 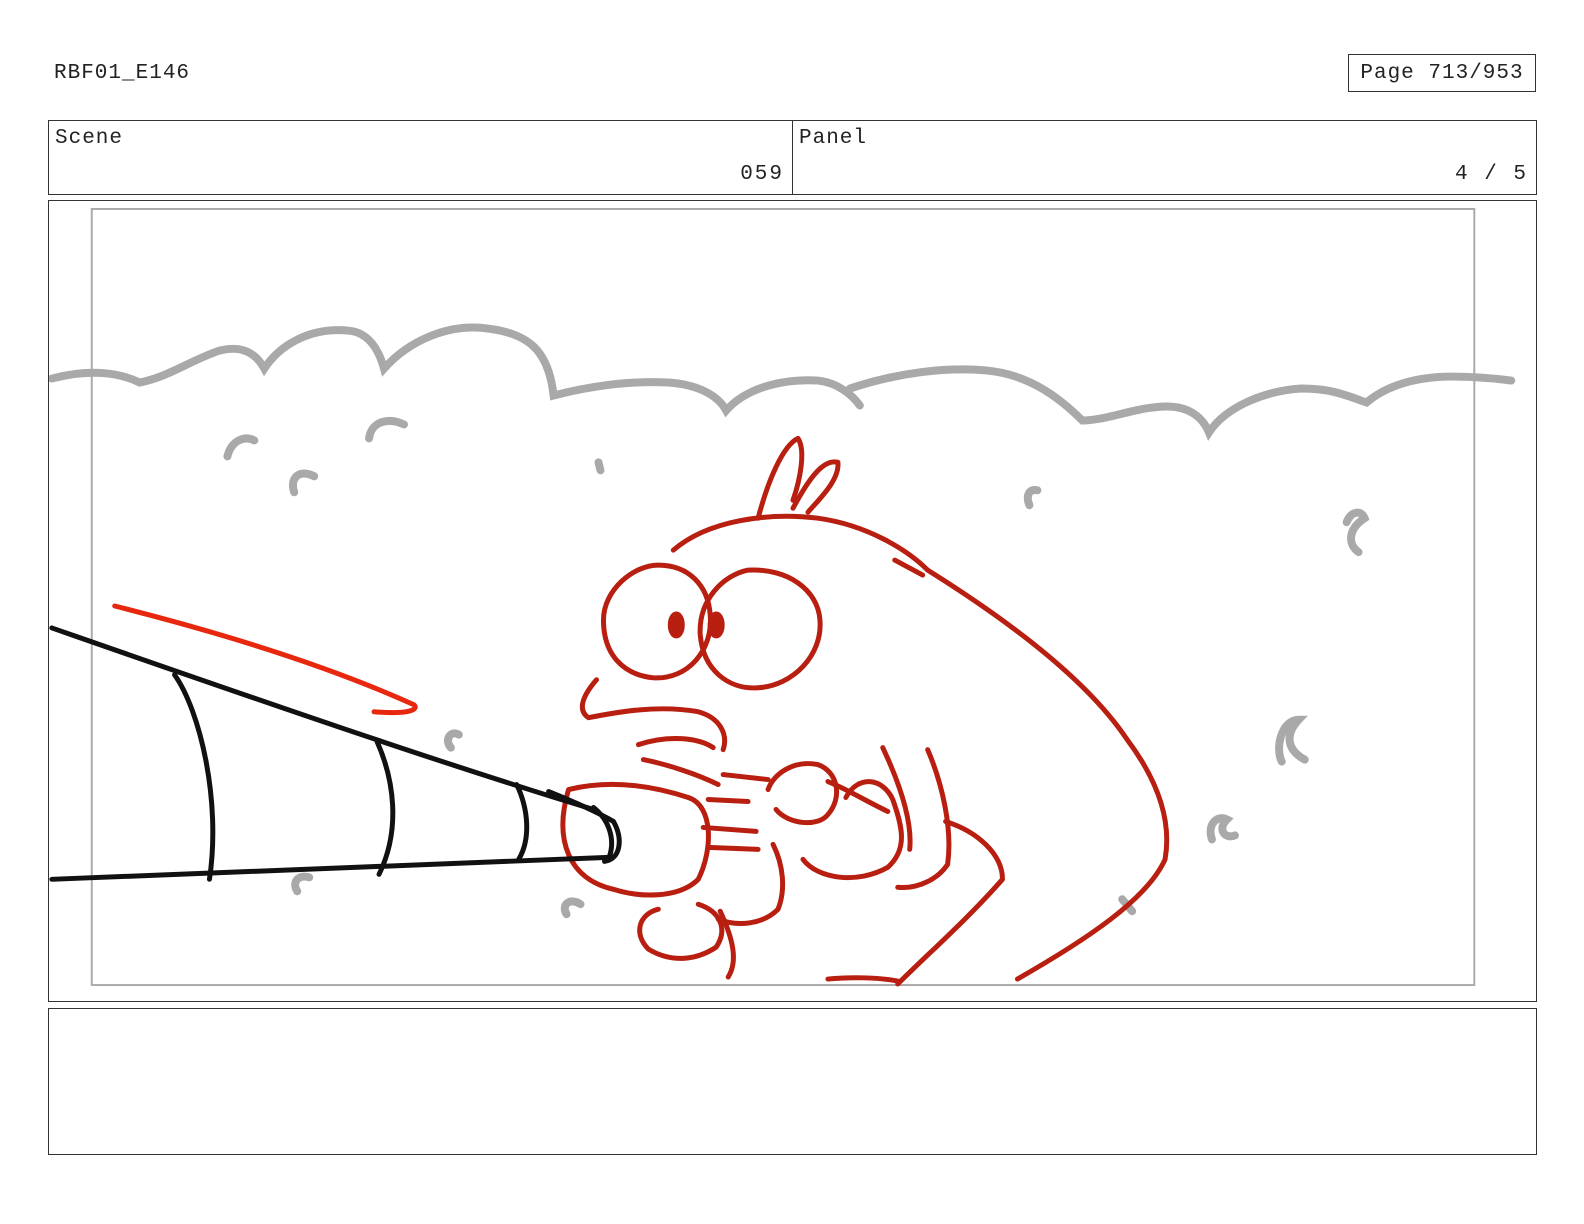 I want to click on panel-notes, so click(x=792, y=1081).